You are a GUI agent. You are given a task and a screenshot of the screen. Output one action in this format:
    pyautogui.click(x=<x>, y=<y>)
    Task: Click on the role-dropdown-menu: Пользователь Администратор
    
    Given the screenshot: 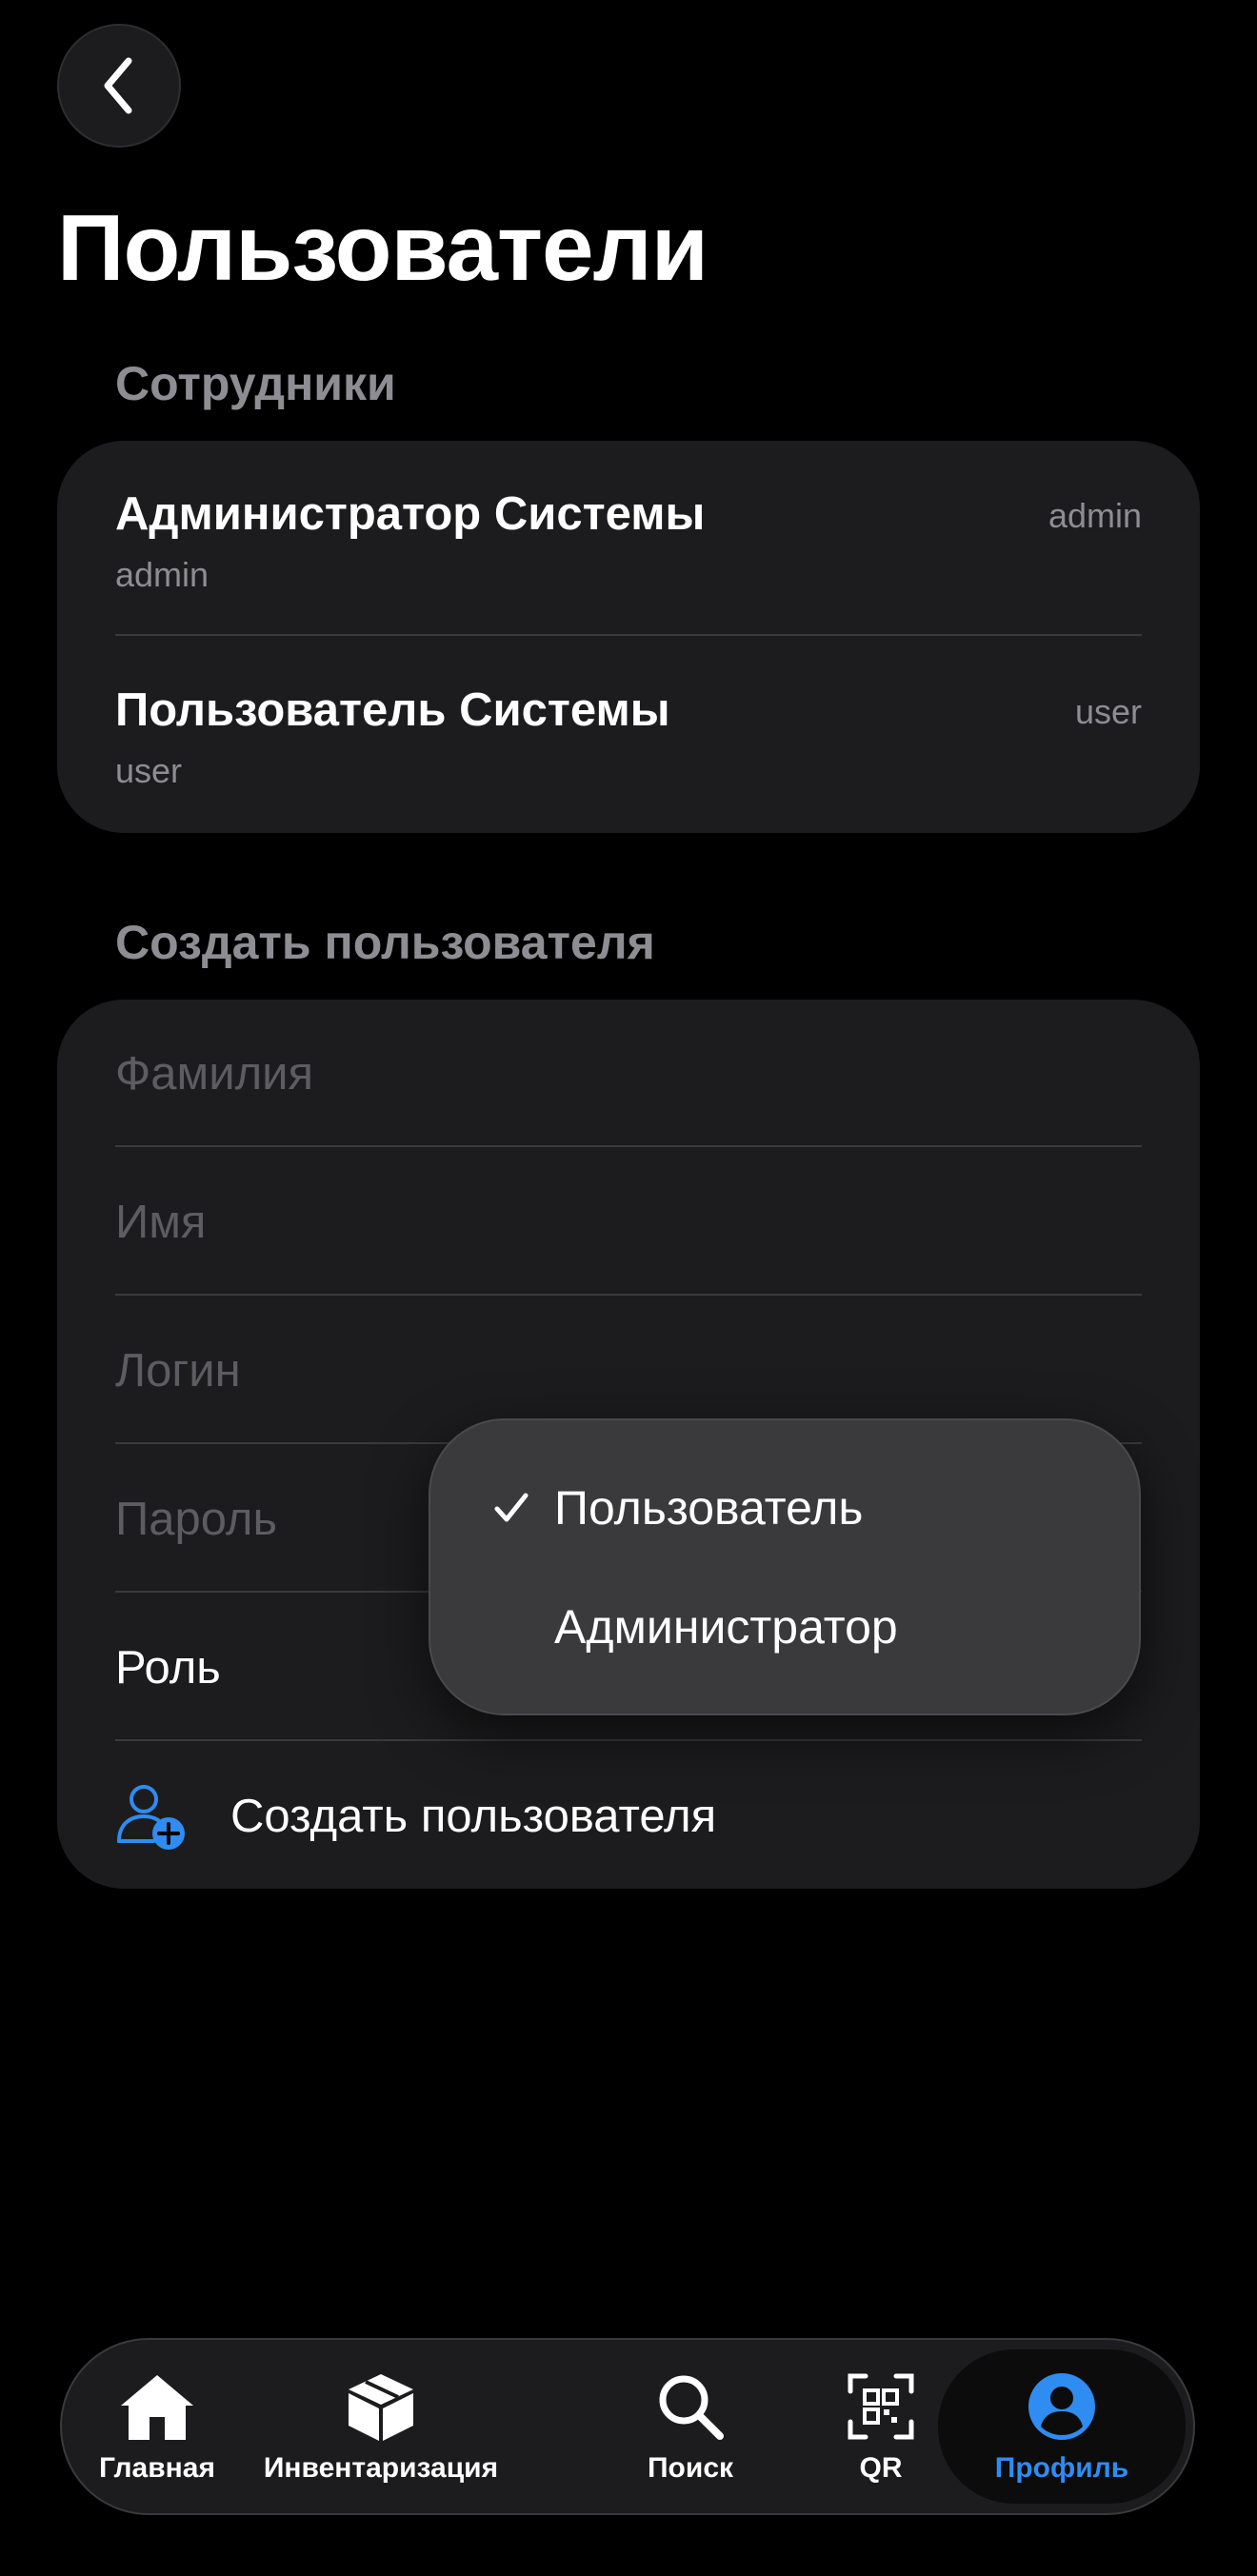 What is the action you would take?
    pyautogui.click(x=785, y=1567)
    